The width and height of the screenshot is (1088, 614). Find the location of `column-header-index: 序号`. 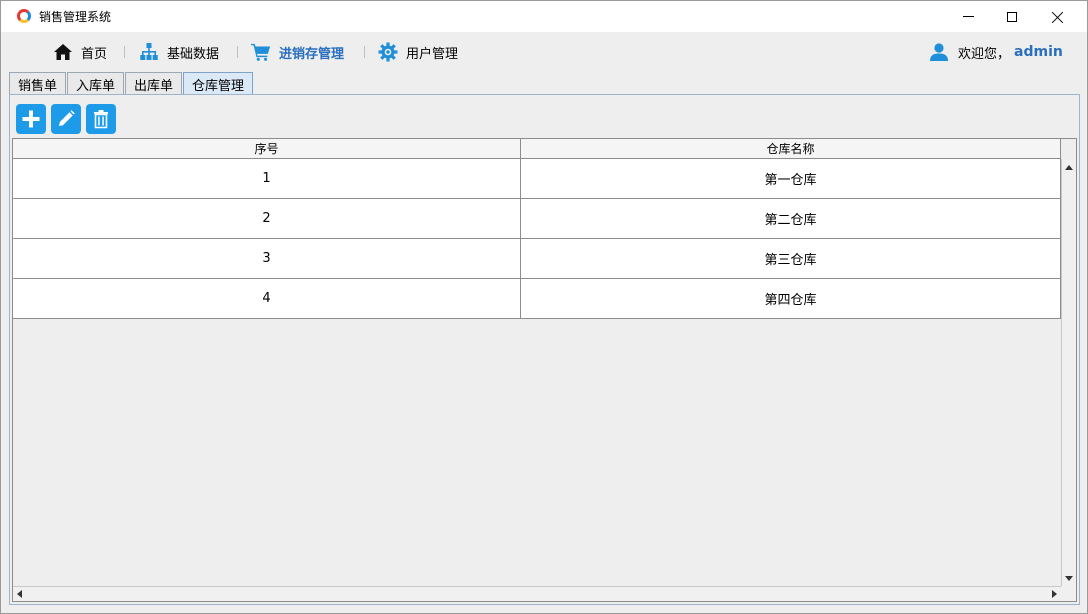

column-header-index: 序号 is located at coordinates (267, 148).